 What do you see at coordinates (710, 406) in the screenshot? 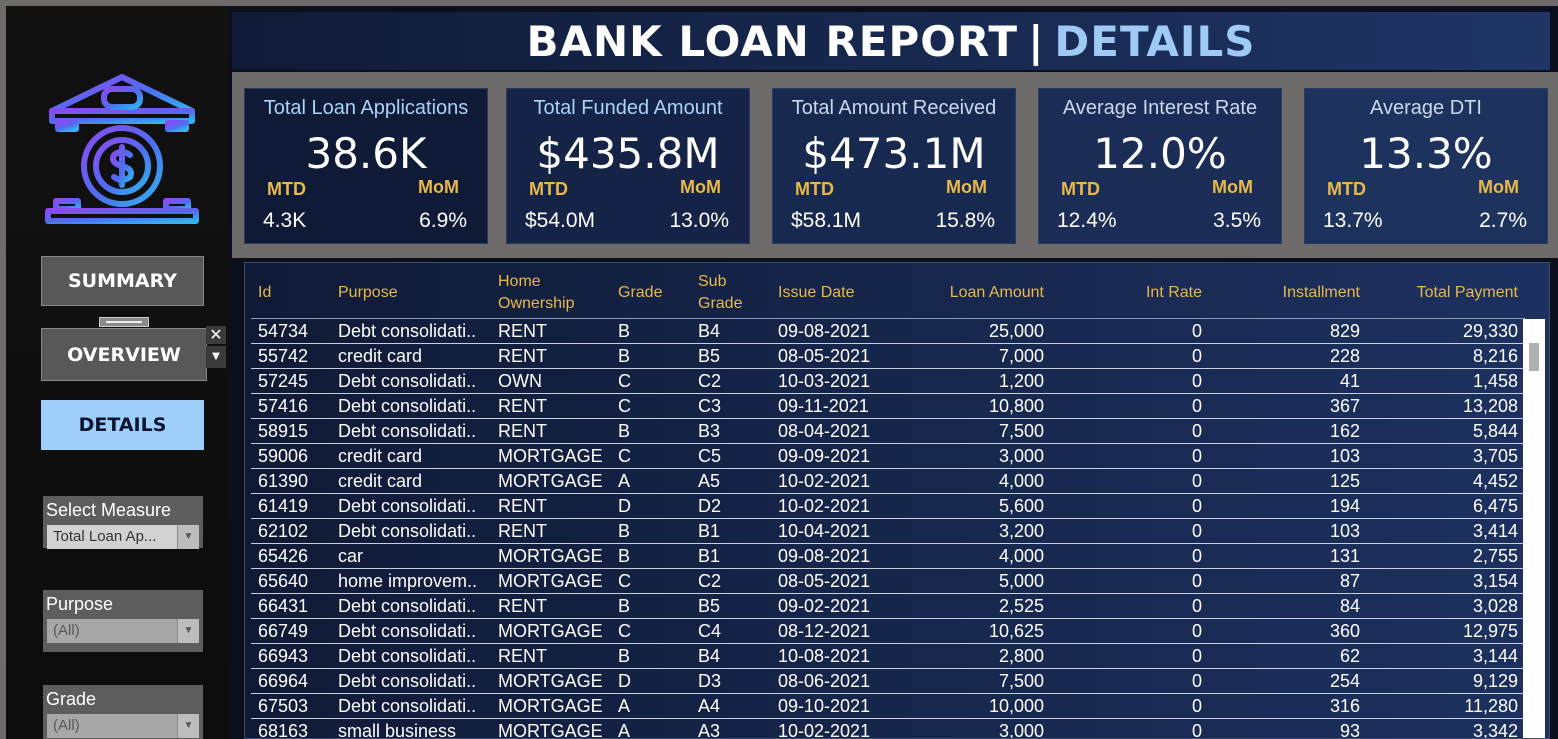
I see `cell-sub-grade: C3` at bounding box center [710, 406].